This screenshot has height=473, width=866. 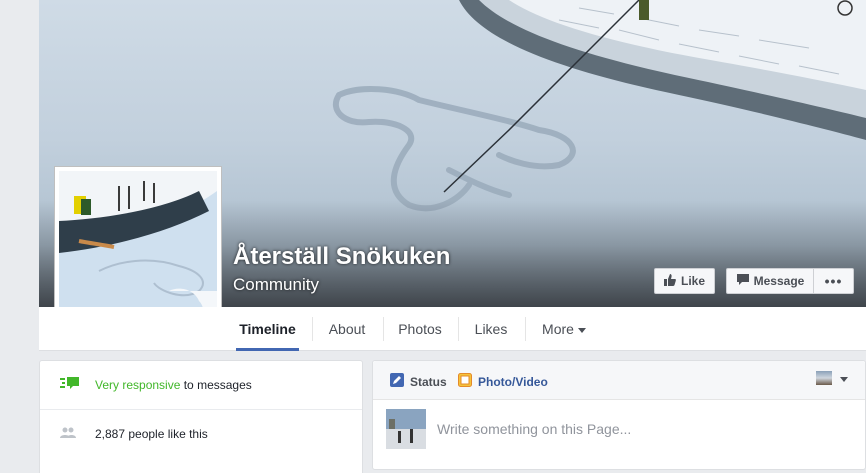 What do you see at coordinates (406, 429) in the screenshot?
I see `composer-avatar` at bounding box center [406, 429].